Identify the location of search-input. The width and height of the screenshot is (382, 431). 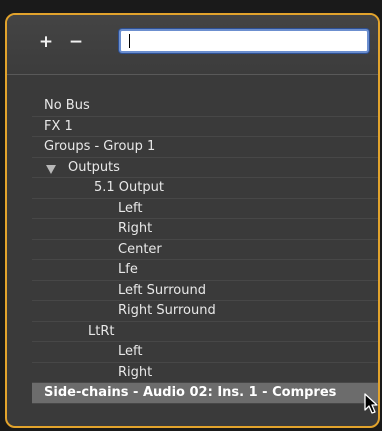
(244, 41).